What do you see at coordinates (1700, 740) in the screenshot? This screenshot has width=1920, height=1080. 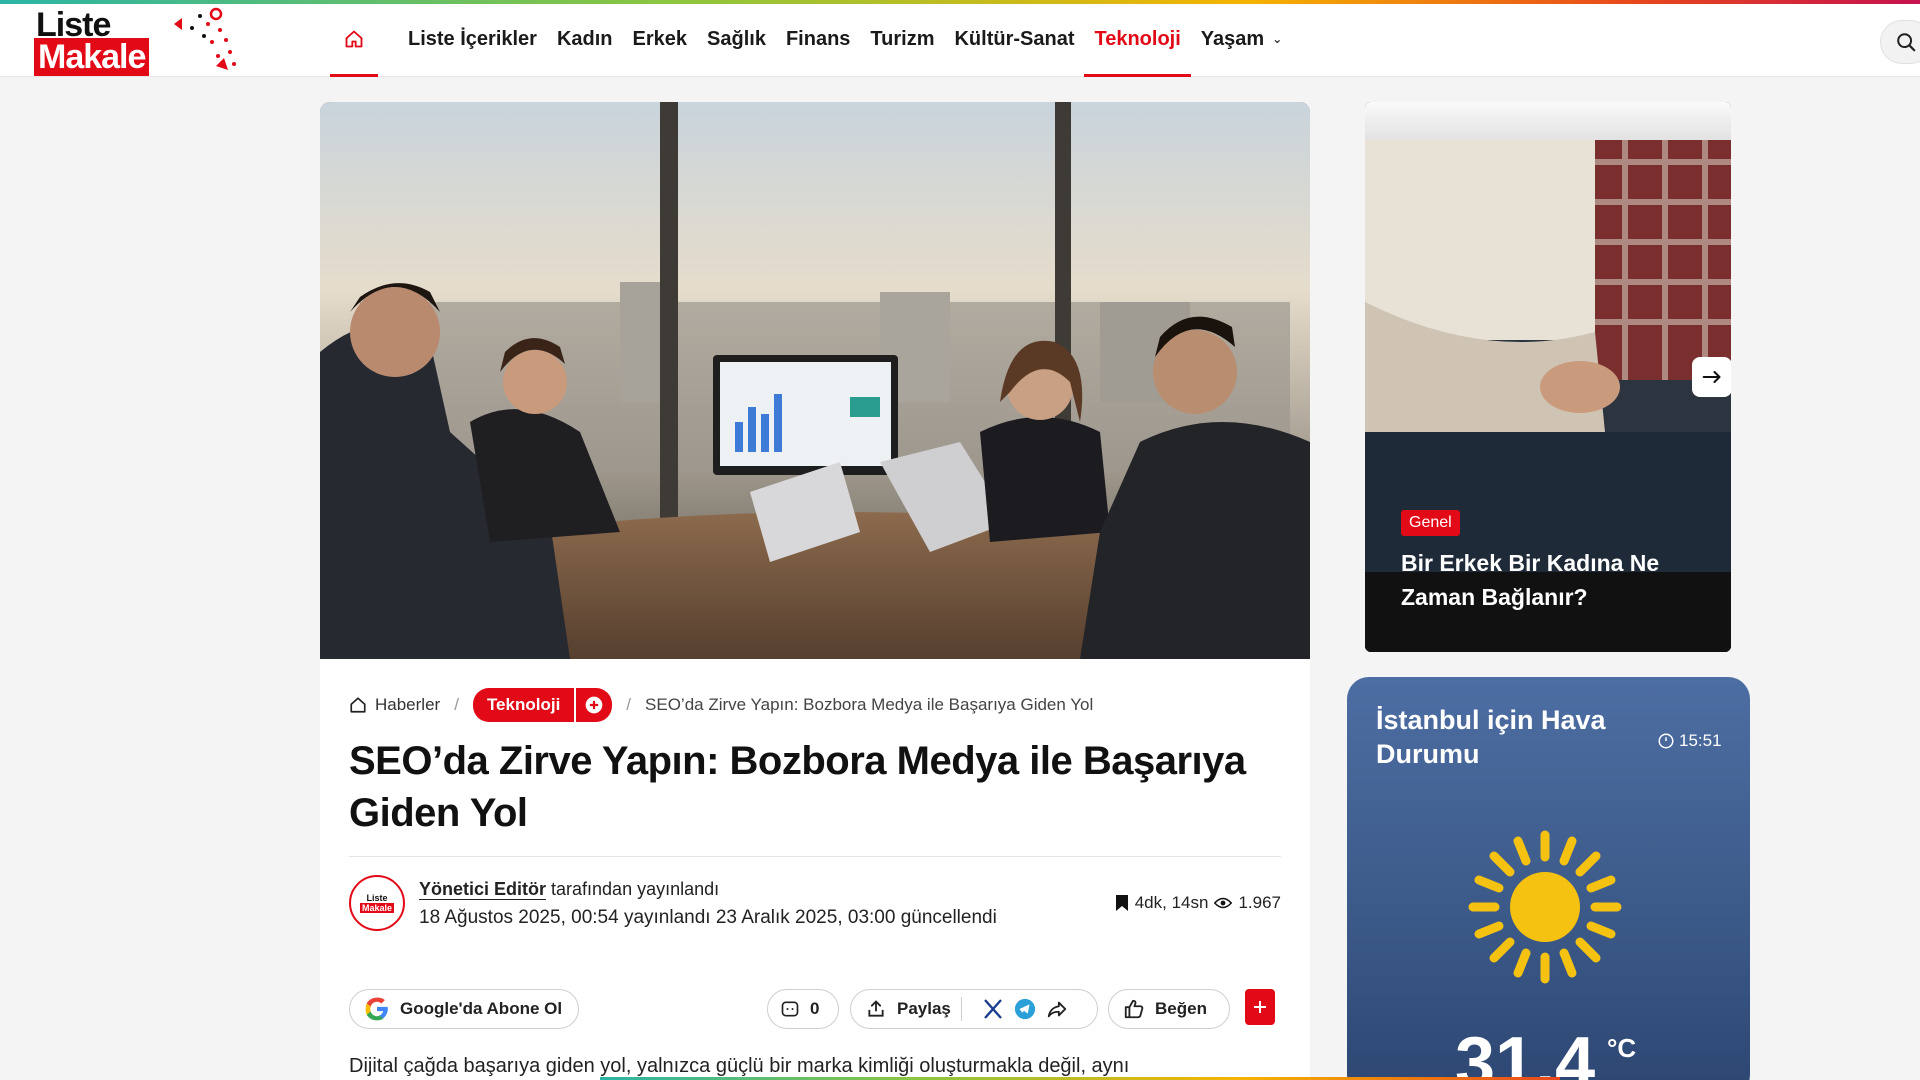 I see `weather-time-value: 15:51` at bounding box center [1700, 740].